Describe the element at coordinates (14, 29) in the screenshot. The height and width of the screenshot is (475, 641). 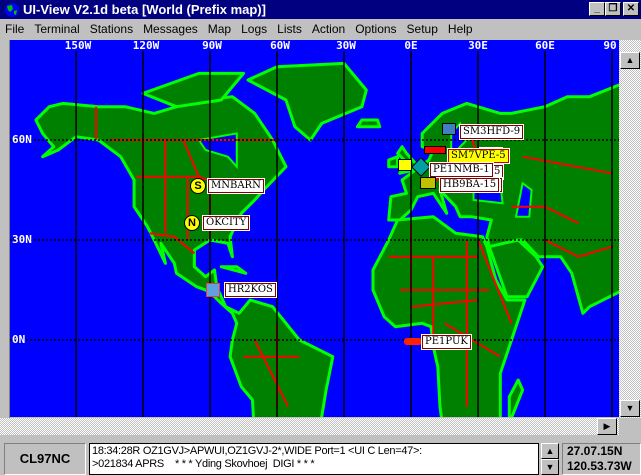
I see `menu-file: File` at that location.